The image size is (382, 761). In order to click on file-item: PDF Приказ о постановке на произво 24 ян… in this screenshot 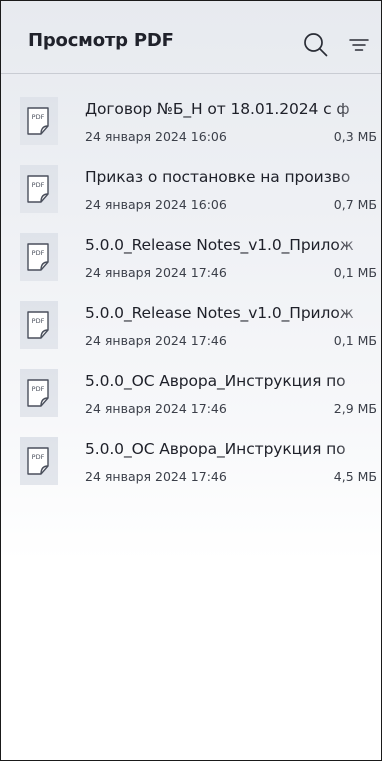, I will do `click(191, 198)`.